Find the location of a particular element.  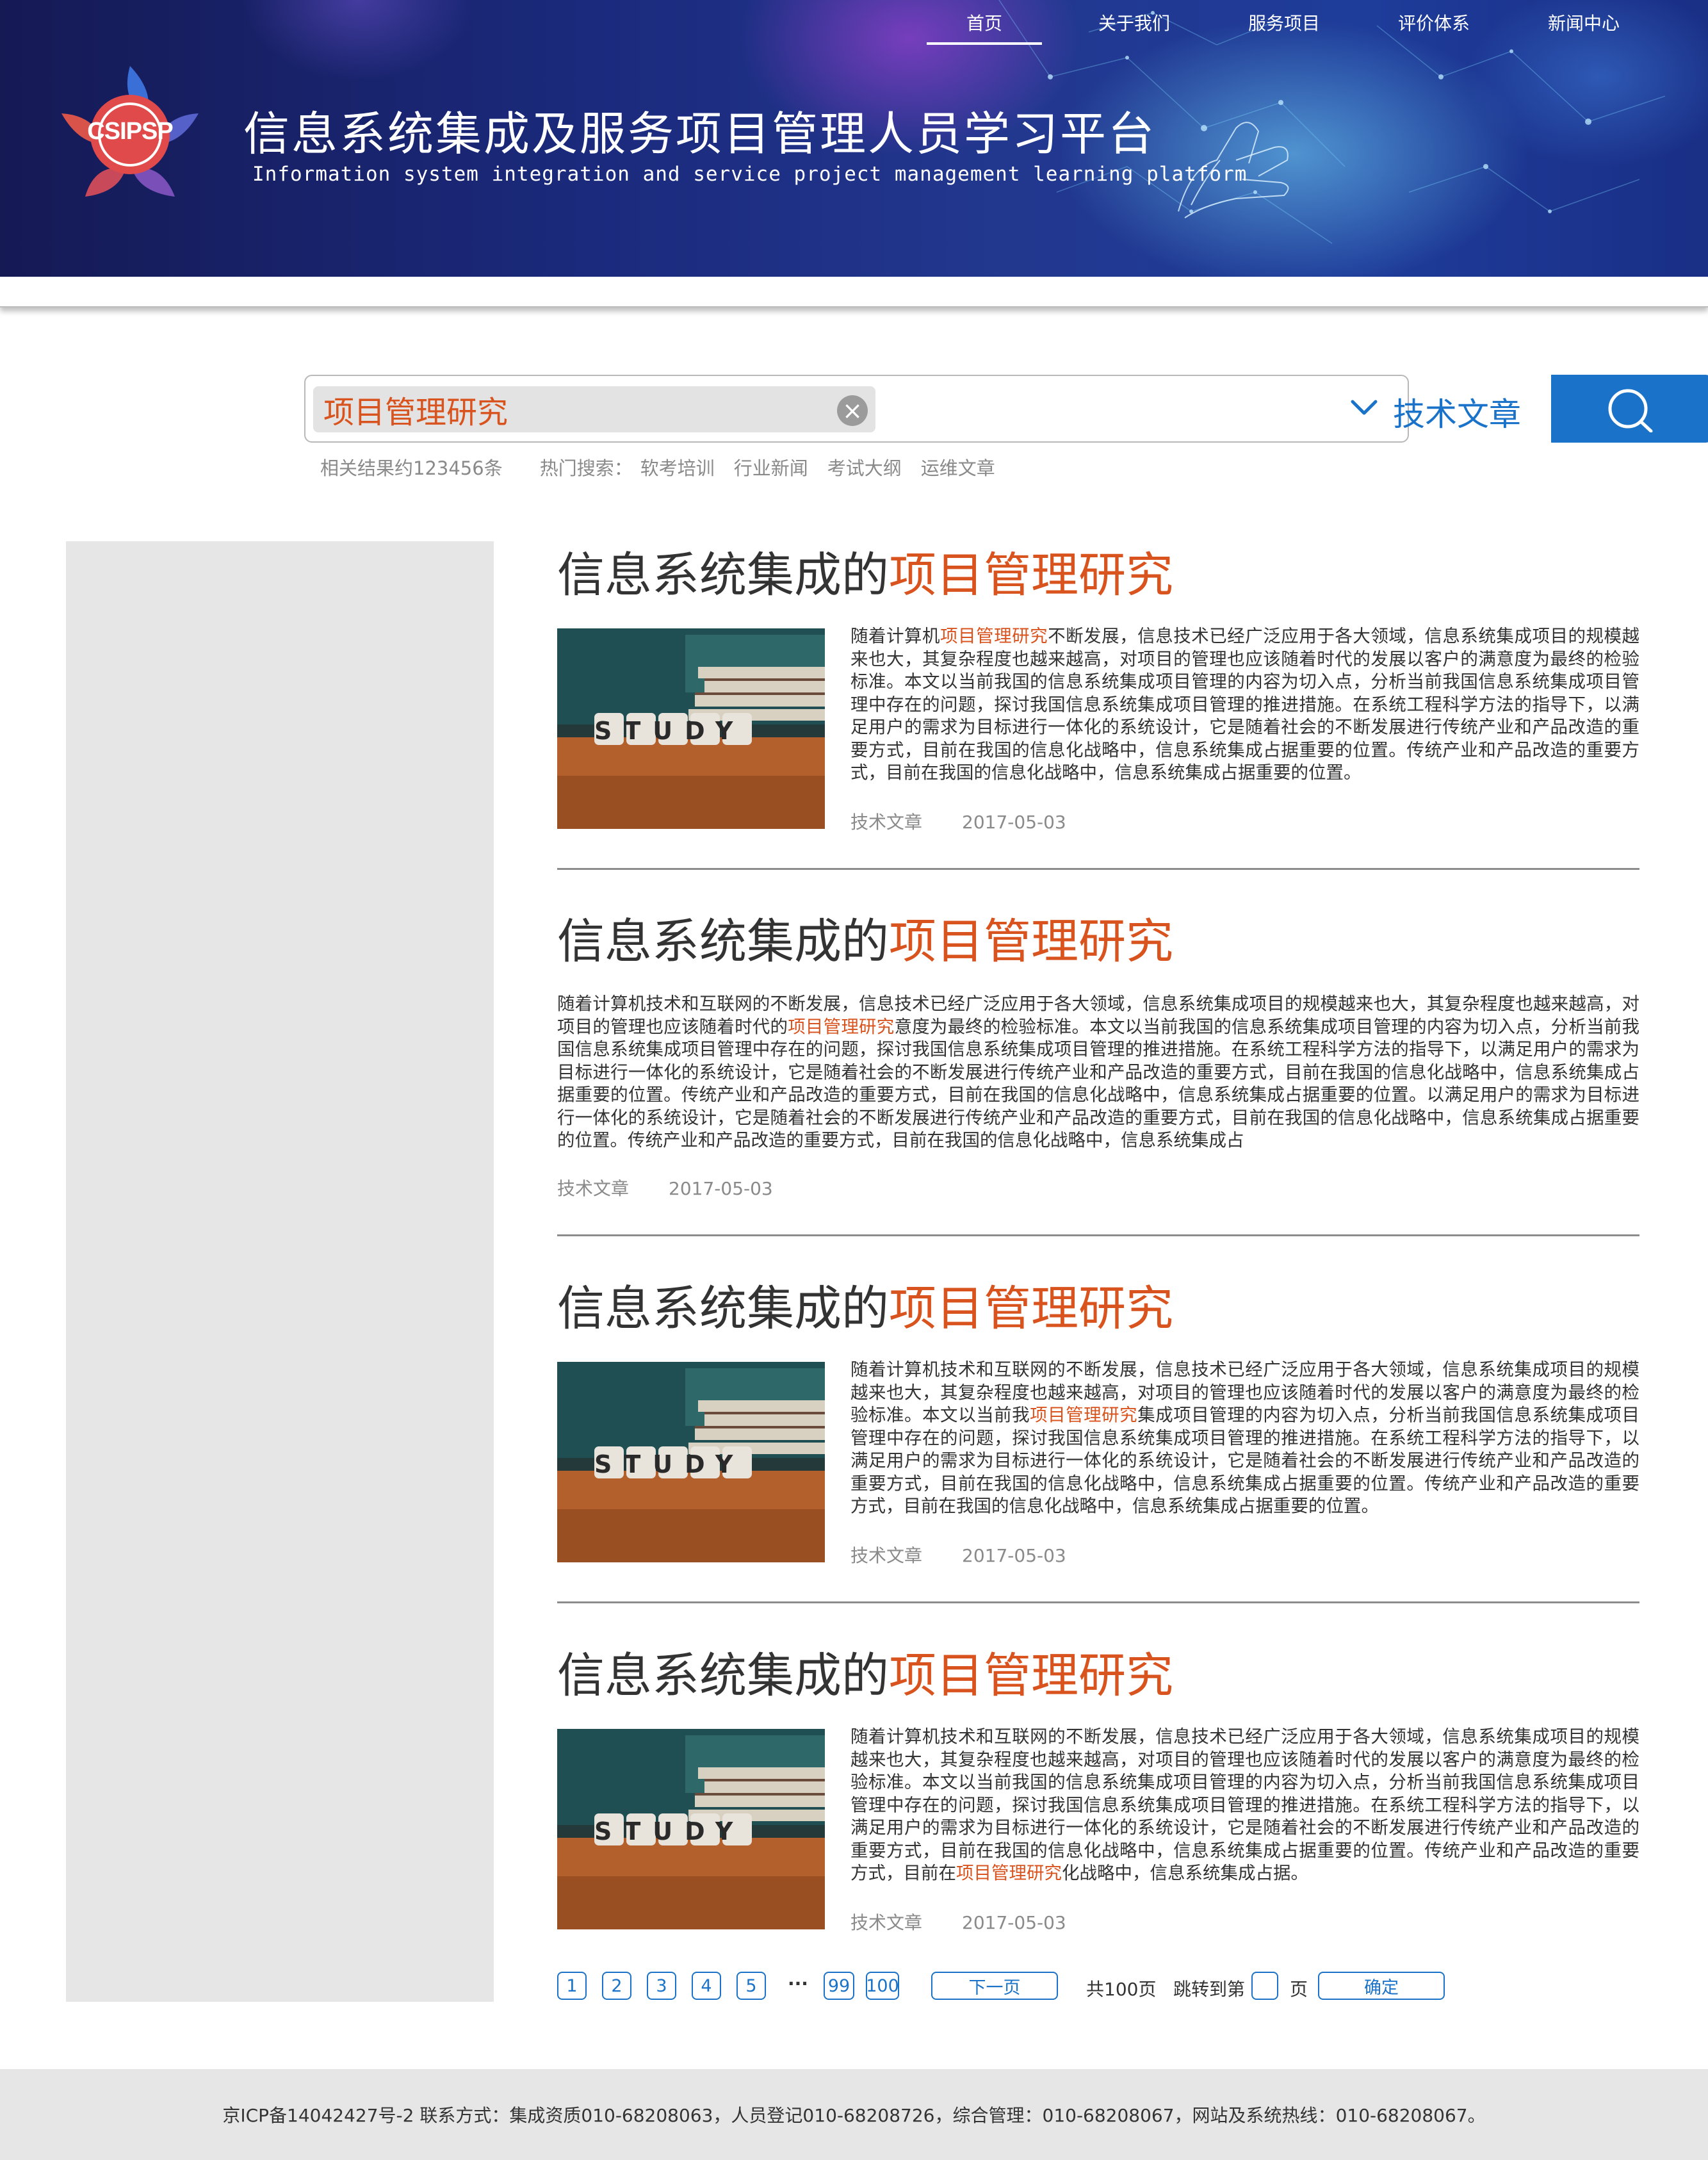

search-meta: 相关结果约123456条 热门搜索： 软考培训 行业新闻 考试大纲 运维文章 is located at coordinates (667, 467).